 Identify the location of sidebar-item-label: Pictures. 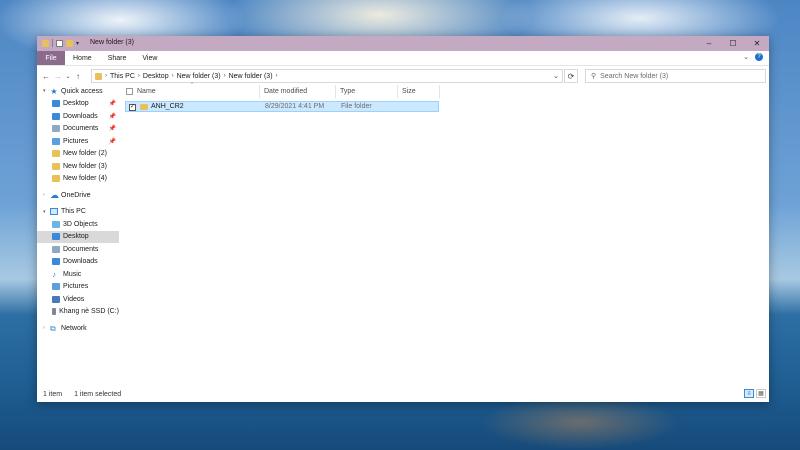
(76, 141).